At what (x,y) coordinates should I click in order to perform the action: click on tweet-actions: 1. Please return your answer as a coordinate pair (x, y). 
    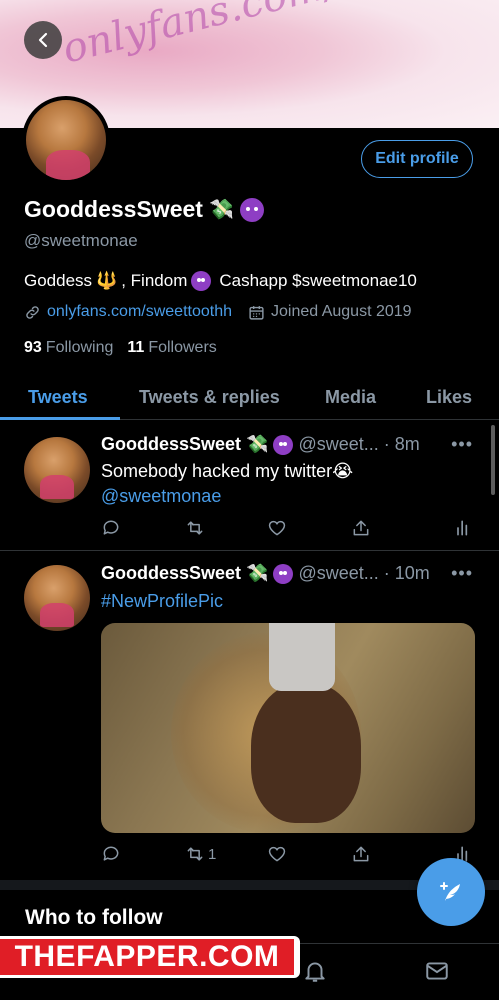
    Looking at the image, I should click on (286, 855).